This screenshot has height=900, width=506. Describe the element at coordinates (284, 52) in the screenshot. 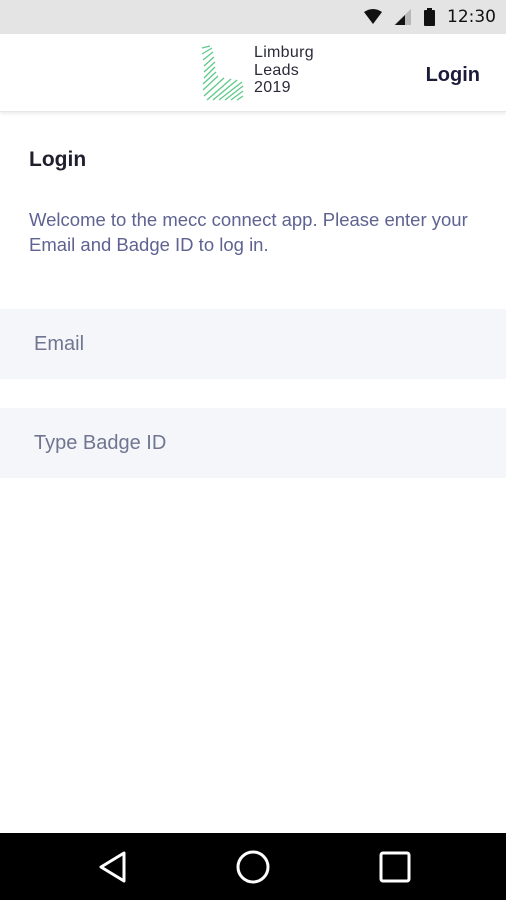

I see `brand-line-1: Limburg` at that location.